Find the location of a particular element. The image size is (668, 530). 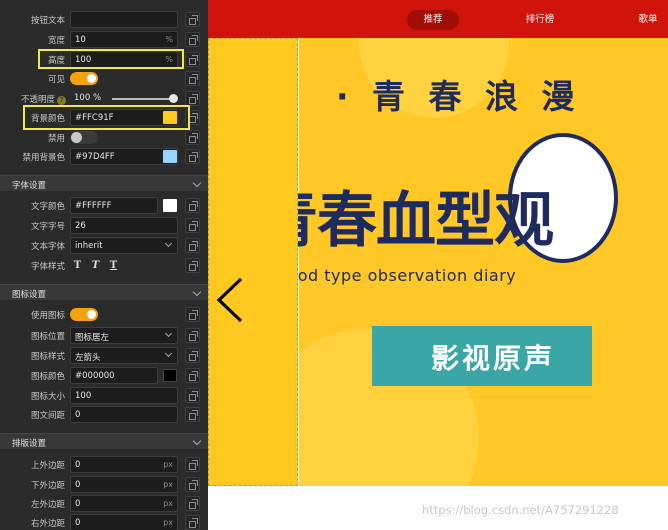

font-family-select: inherit is located at coordinates (124, 245).